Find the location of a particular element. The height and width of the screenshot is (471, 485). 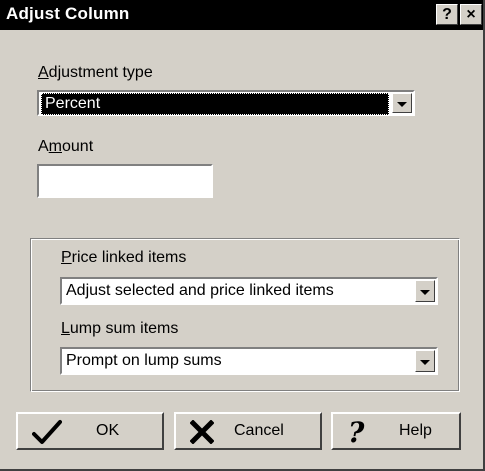

price-linked-label: Price linked items is located at coordinates (123, 258).